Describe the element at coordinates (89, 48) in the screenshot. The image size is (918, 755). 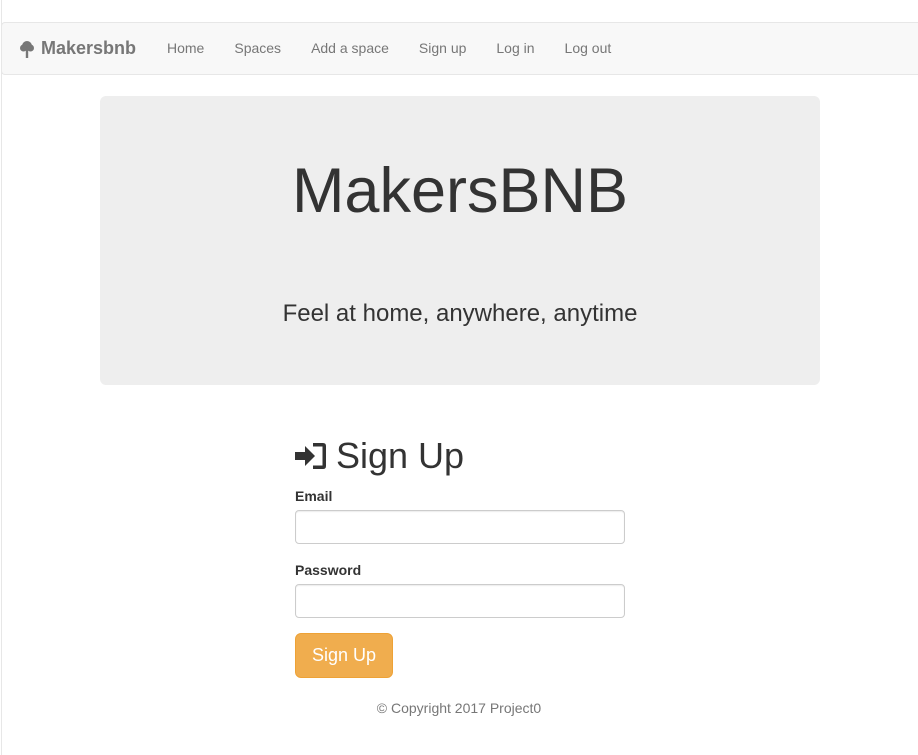
I see `brand-label: Makersbnb` at that location.